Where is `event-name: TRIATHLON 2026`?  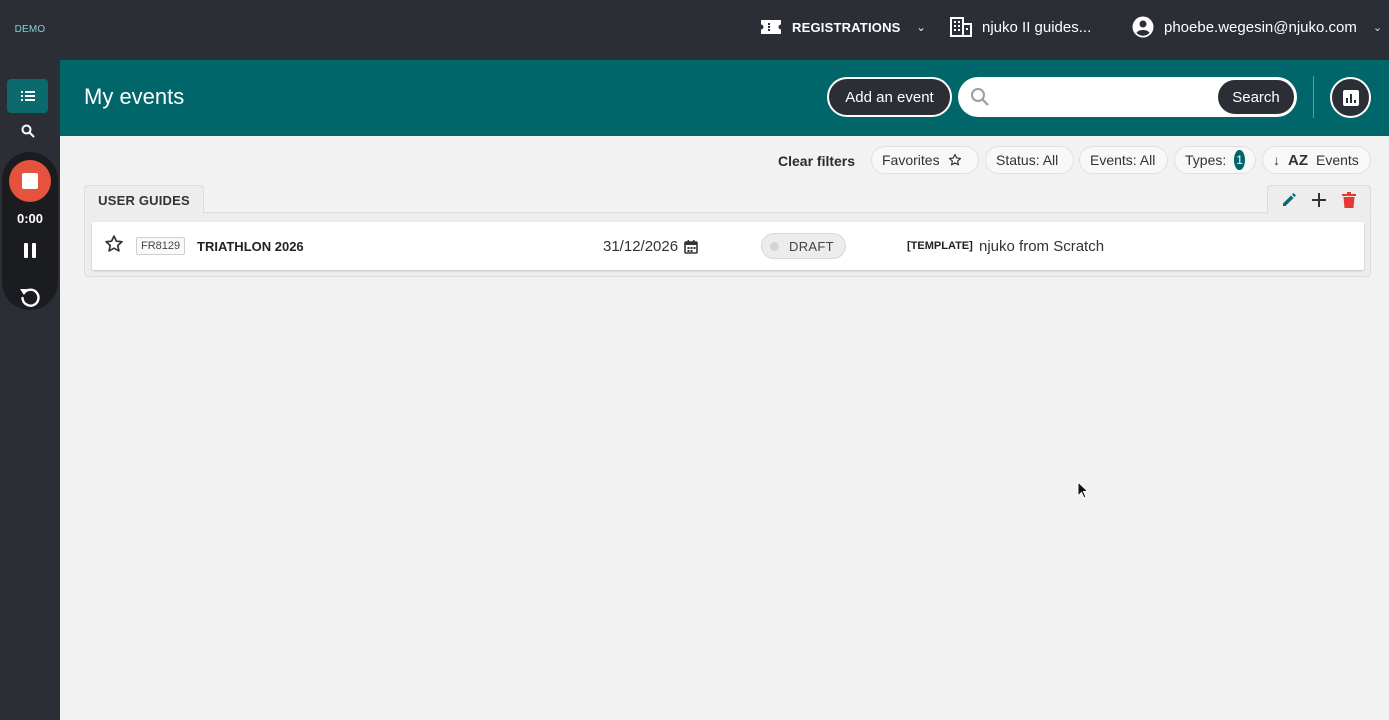 event-name: TRIATHLON 2026 is located at coordinates (250, 246).